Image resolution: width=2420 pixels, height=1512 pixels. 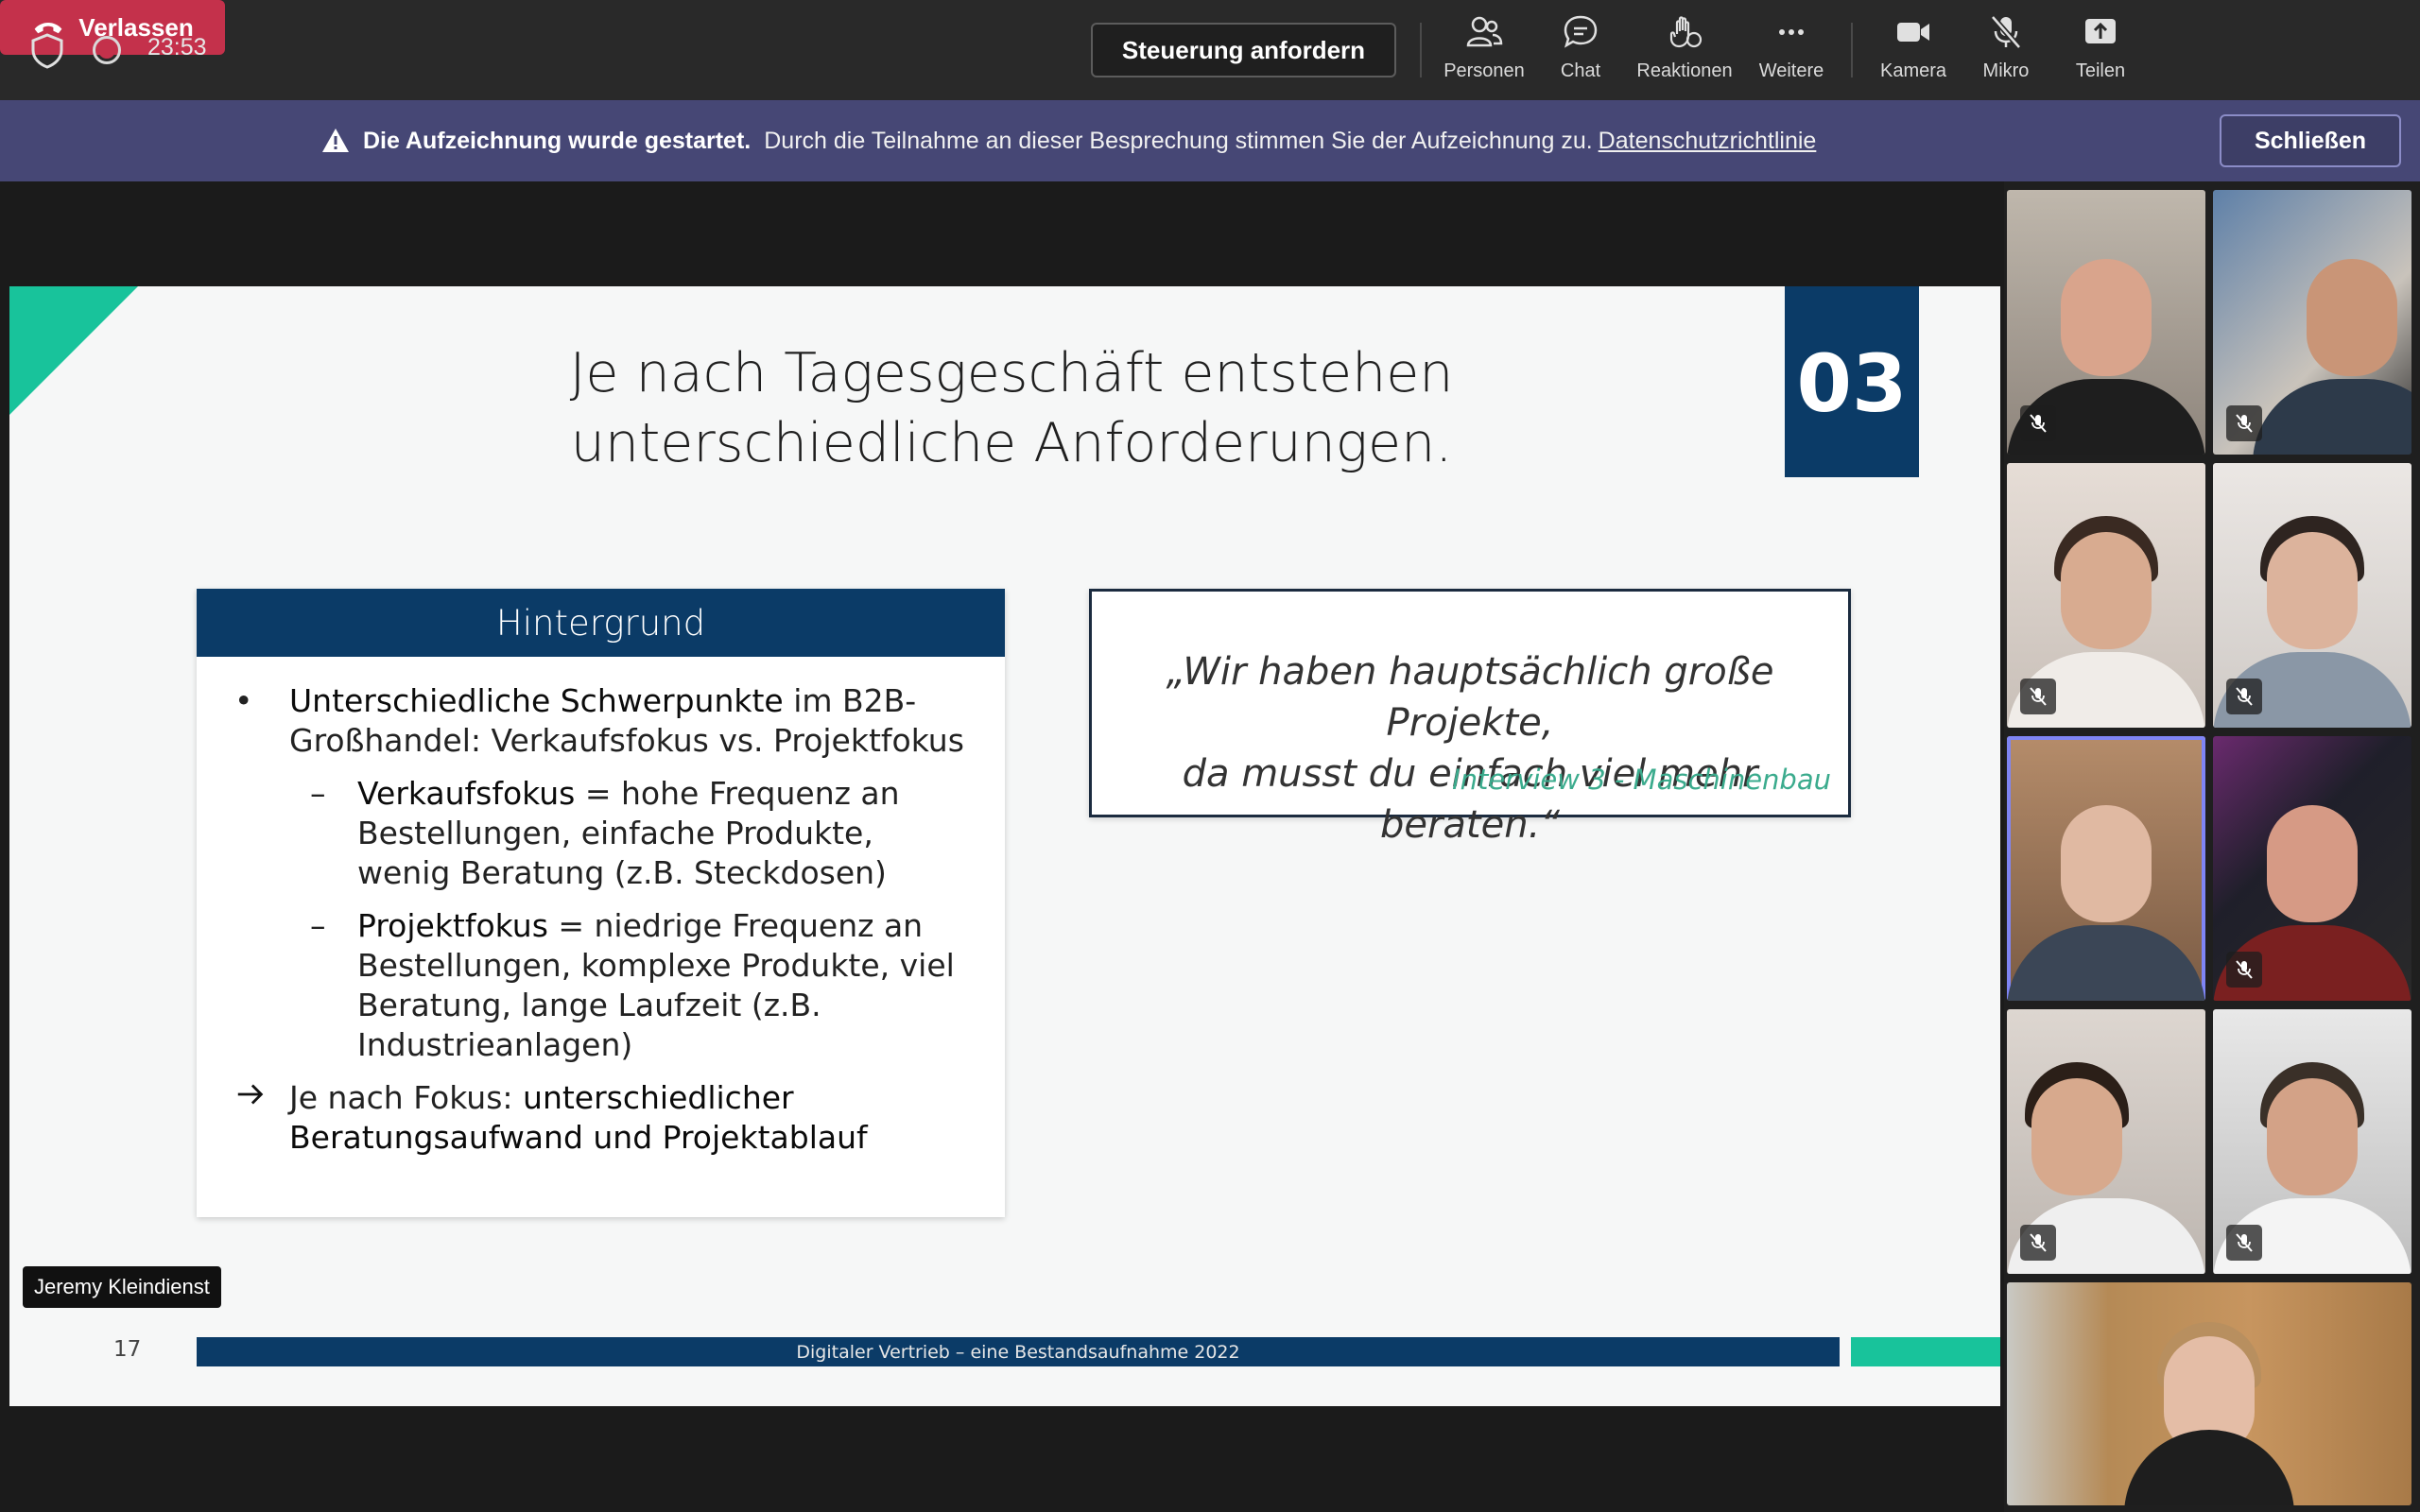 I want to click on recording-indicator-icon, so click(x=107, y=50).